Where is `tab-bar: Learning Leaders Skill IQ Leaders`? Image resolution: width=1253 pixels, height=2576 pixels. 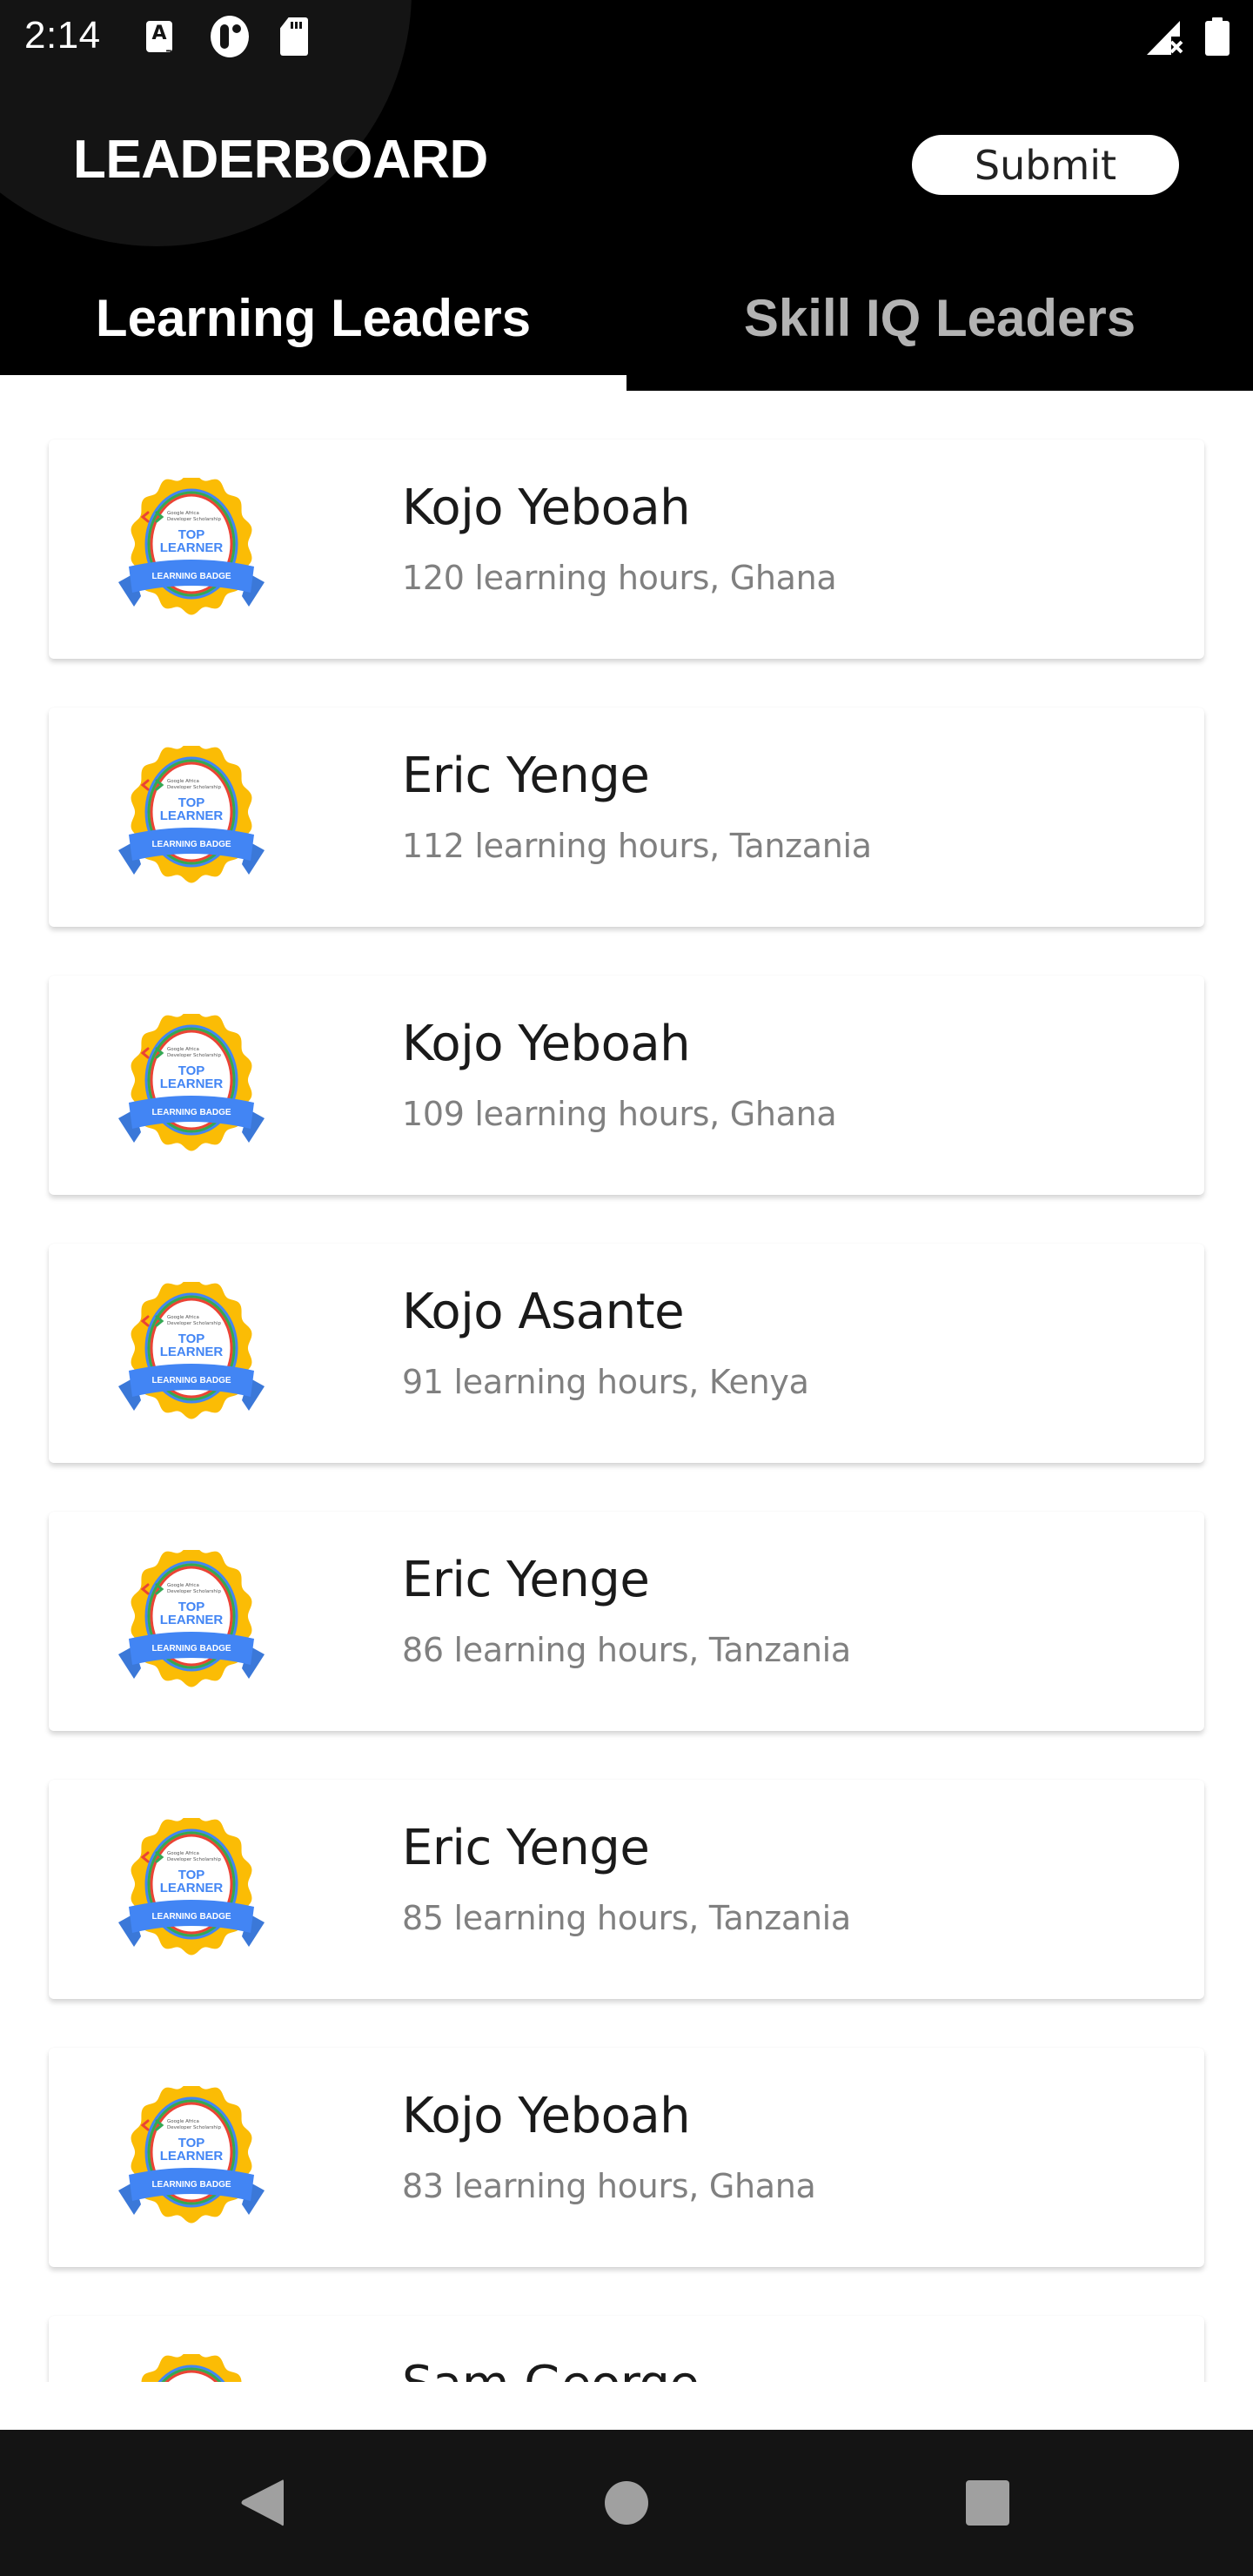
tab-bar: Learning Leaders Skill IQ Leaders is located at coordinates (626, 326).